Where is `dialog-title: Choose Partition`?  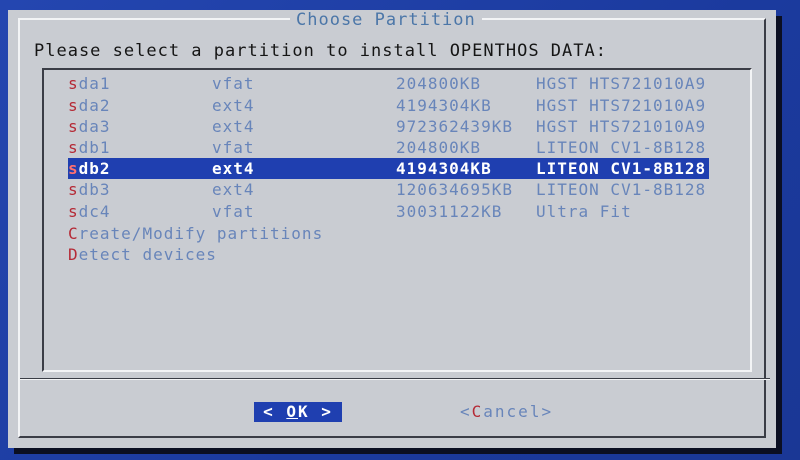 dialog-title: Choose Partition is located at coordinates (386, 20).